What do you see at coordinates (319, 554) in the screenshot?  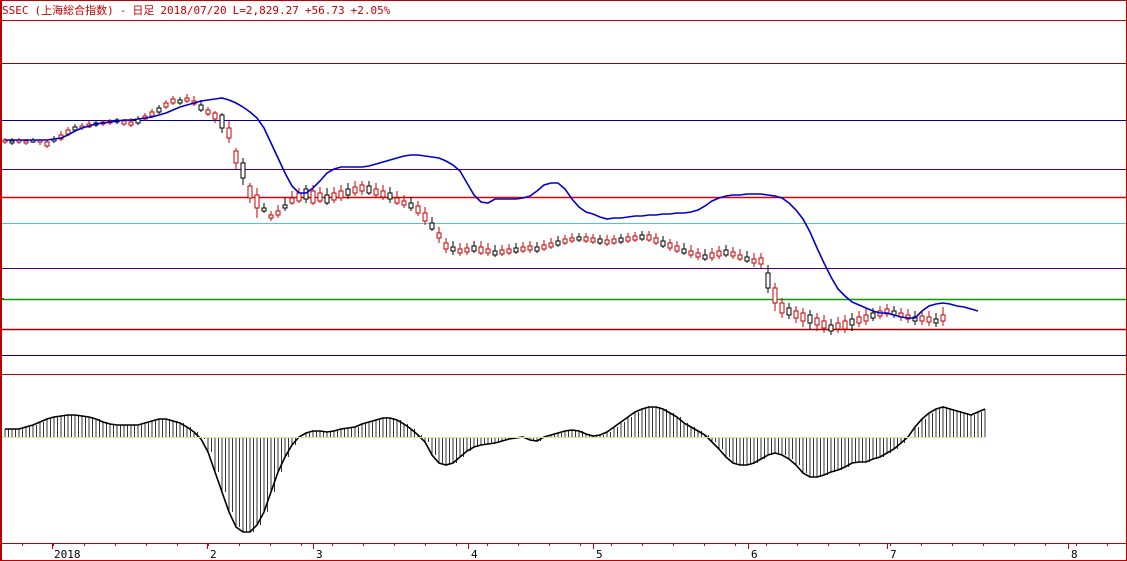 I see `x-tick-label: 3` at bounding box center [319, 554].